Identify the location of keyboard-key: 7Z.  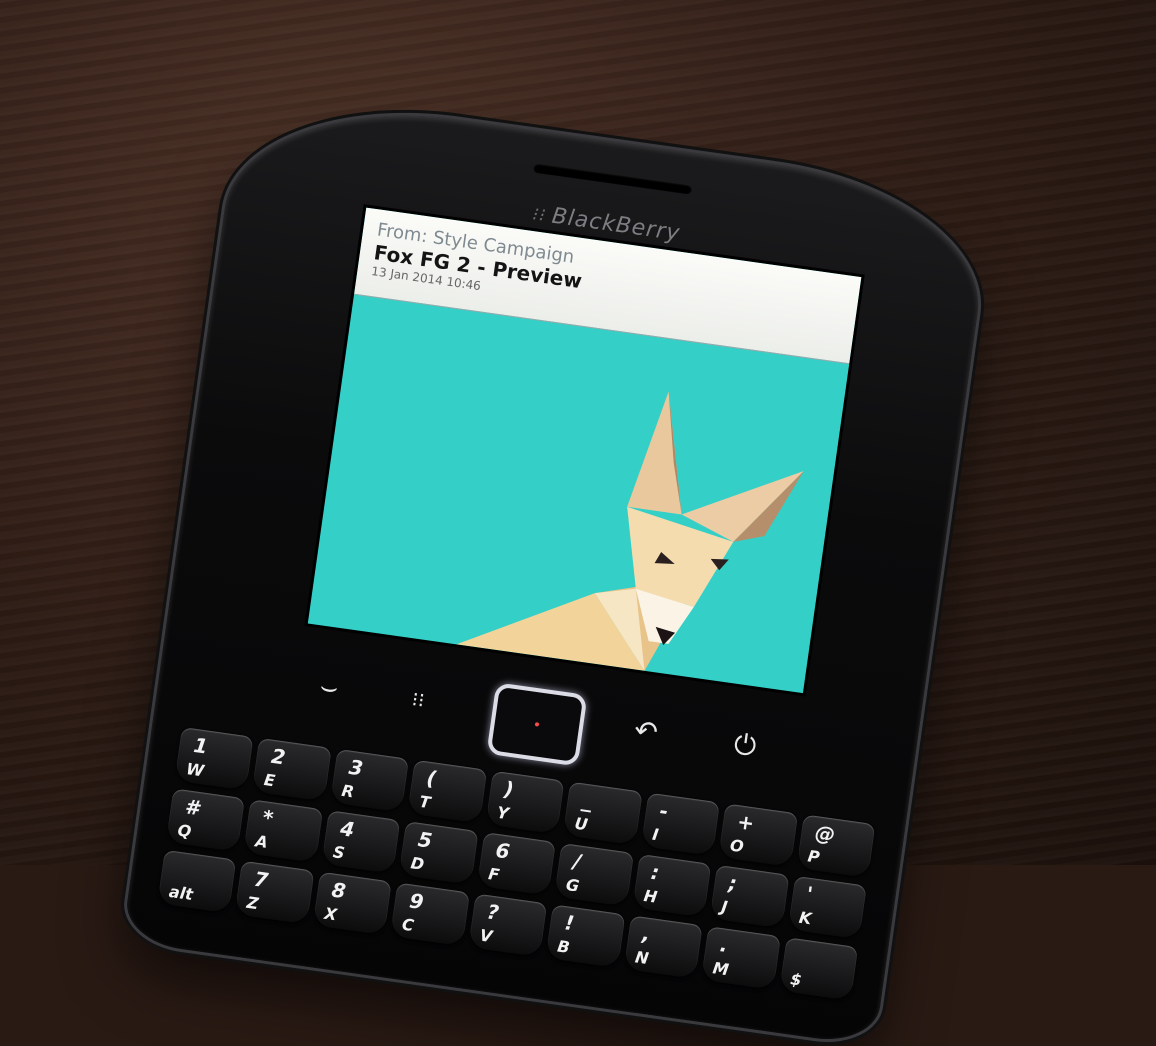
(275, 892).